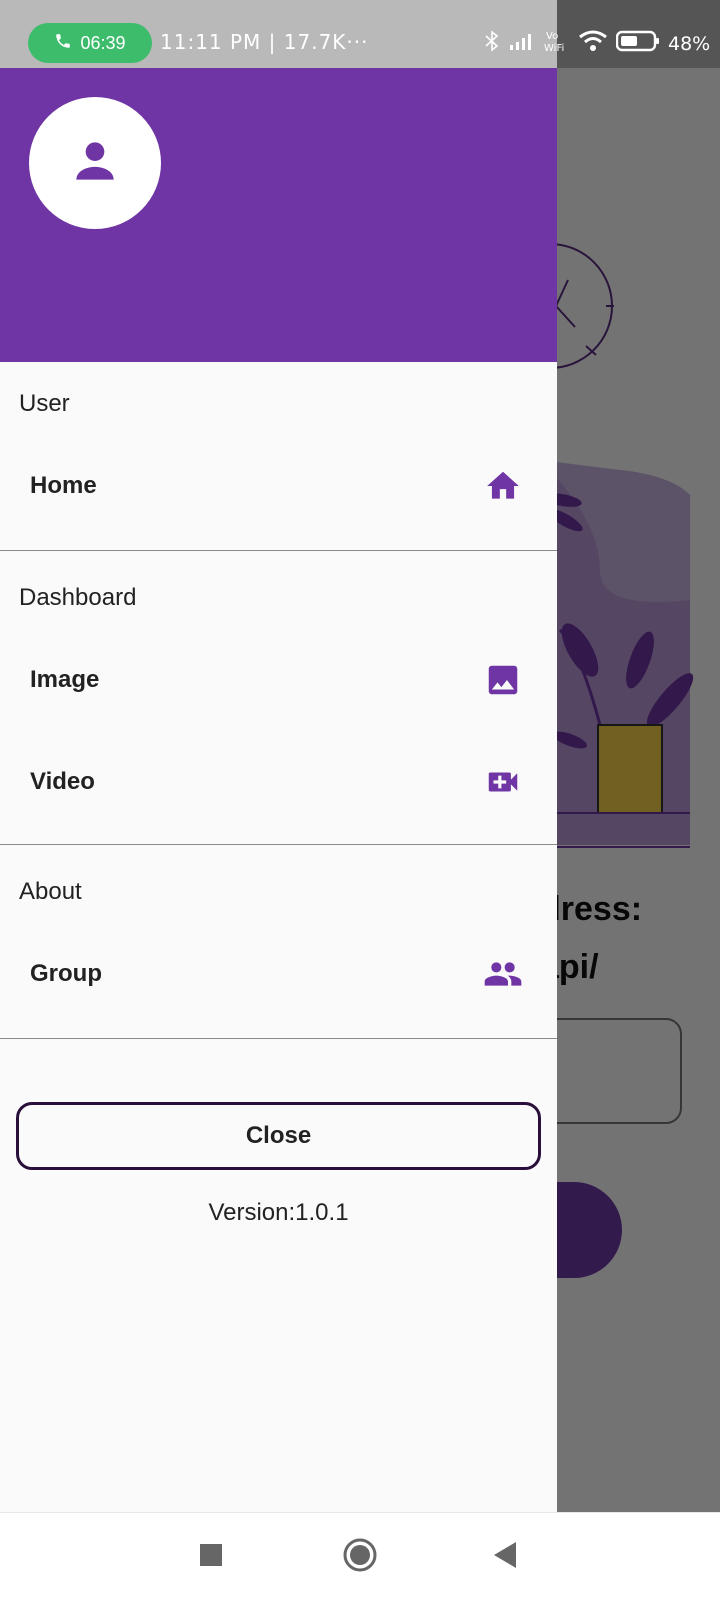 This screenshot has height=1600, width=720. Describe the element at coordinates (278, 680) in the screenshot. I see `menu-item-image: Image` at that location.